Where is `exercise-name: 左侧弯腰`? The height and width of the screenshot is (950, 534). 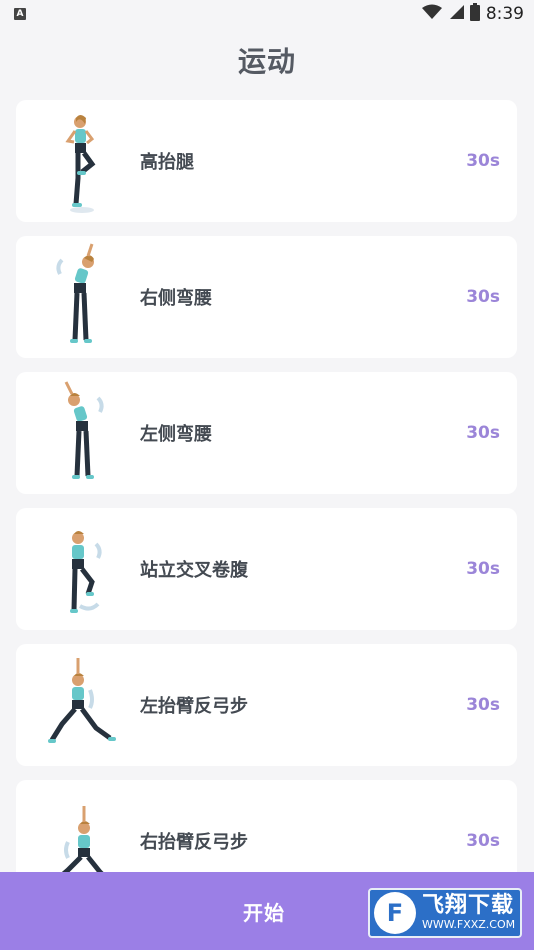 exercise-name: 左侧弯腰 is located at coordinates (176, 434).